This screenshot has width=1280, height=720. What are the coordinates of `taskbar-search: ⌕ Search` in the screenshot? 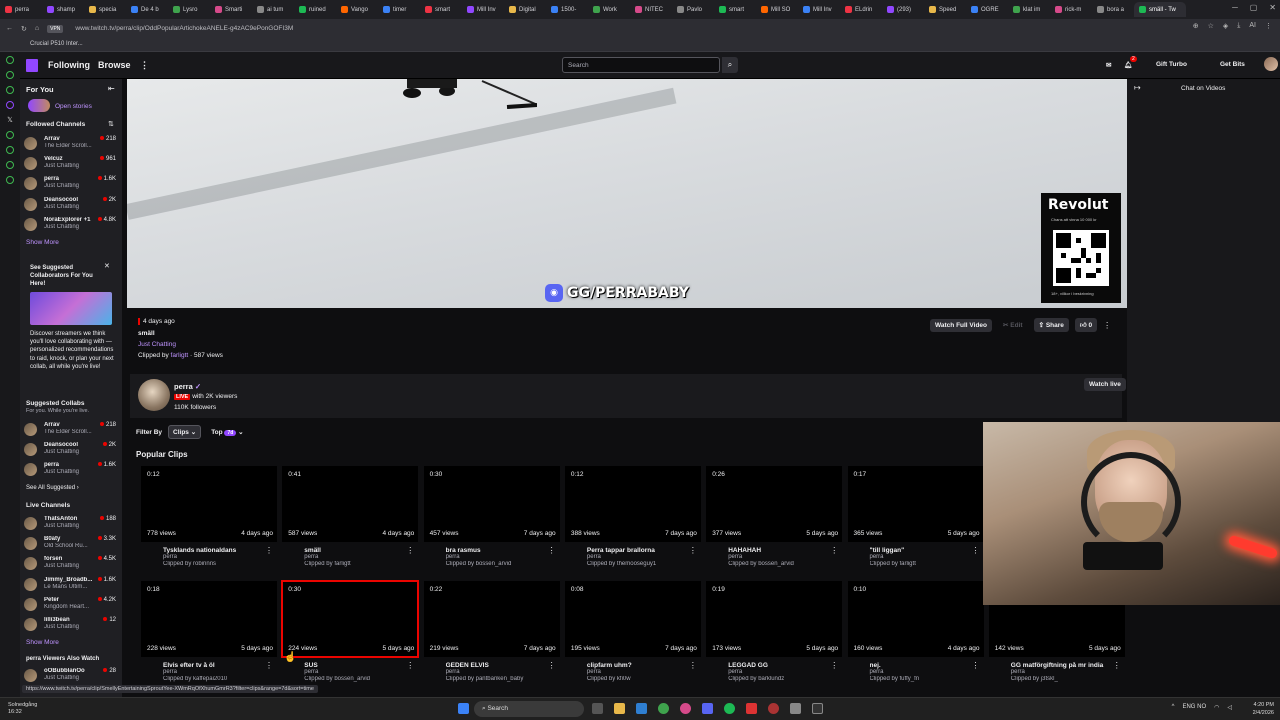 It's located at (529, 709).